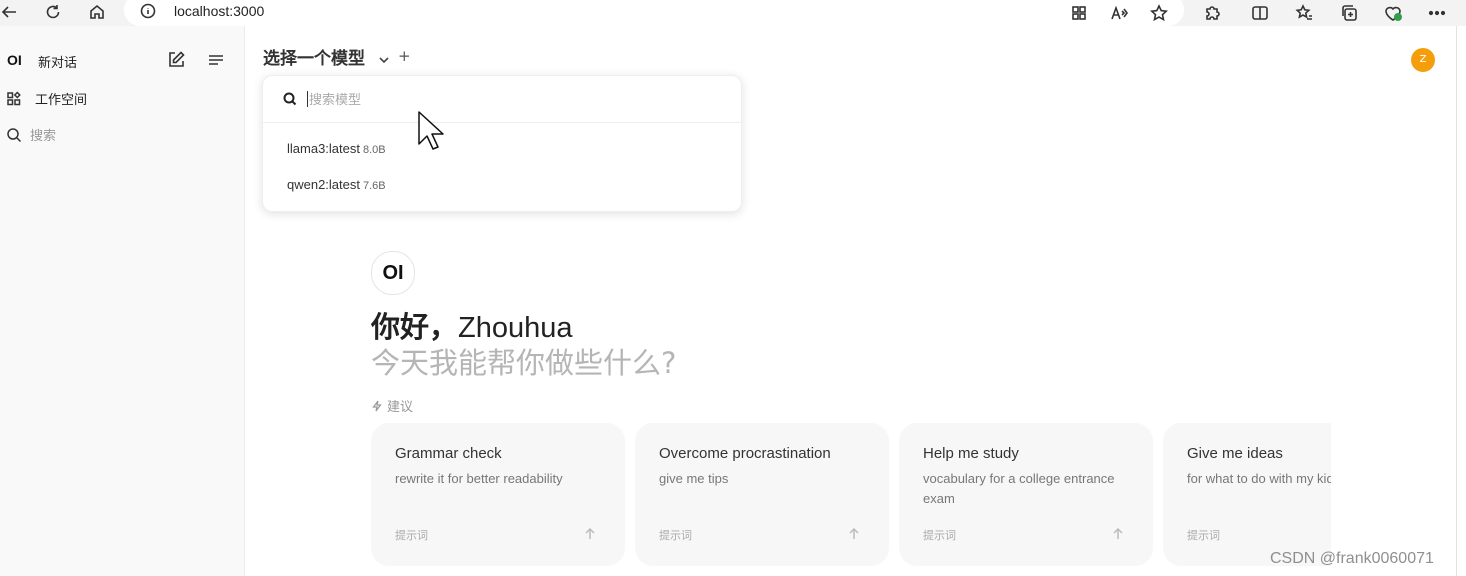 Image resolution: width=1466 pixels, height=576 pixels. I want to click on greeting-prefix: 你好，, so click(415, 327).